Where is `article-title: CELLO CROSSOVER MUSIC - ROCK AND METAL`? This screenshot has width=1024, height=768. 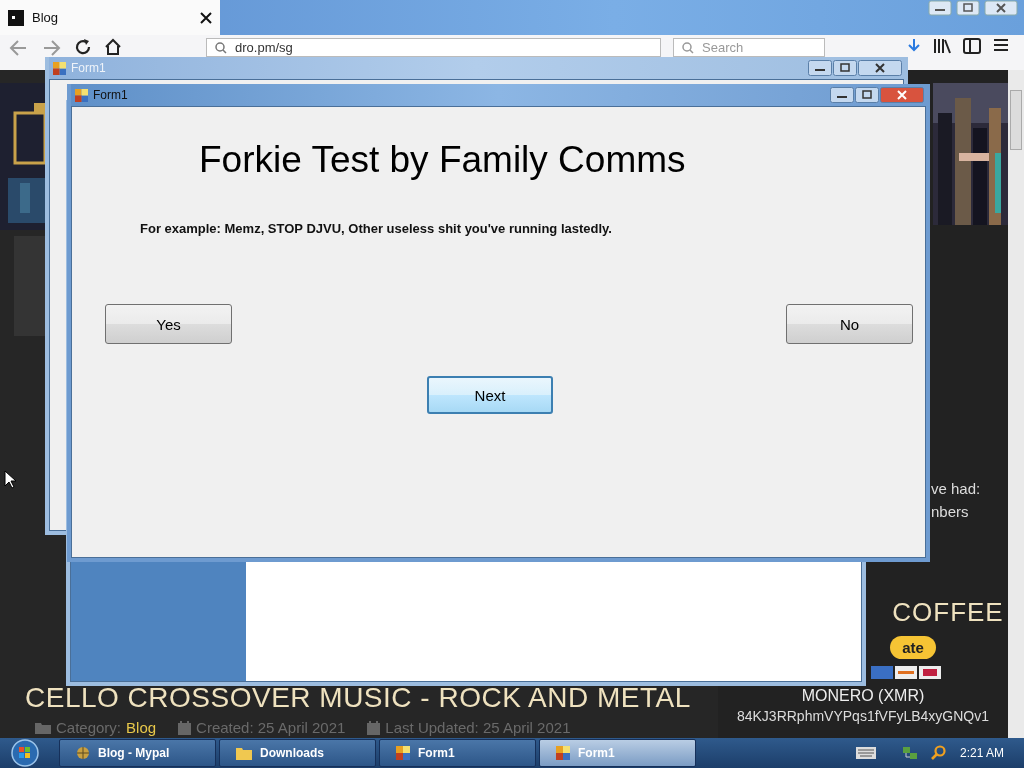 article-title: CELLO CROSSOVER MUSIC - ROCK AND METAL is located at coordinates (358, 698).